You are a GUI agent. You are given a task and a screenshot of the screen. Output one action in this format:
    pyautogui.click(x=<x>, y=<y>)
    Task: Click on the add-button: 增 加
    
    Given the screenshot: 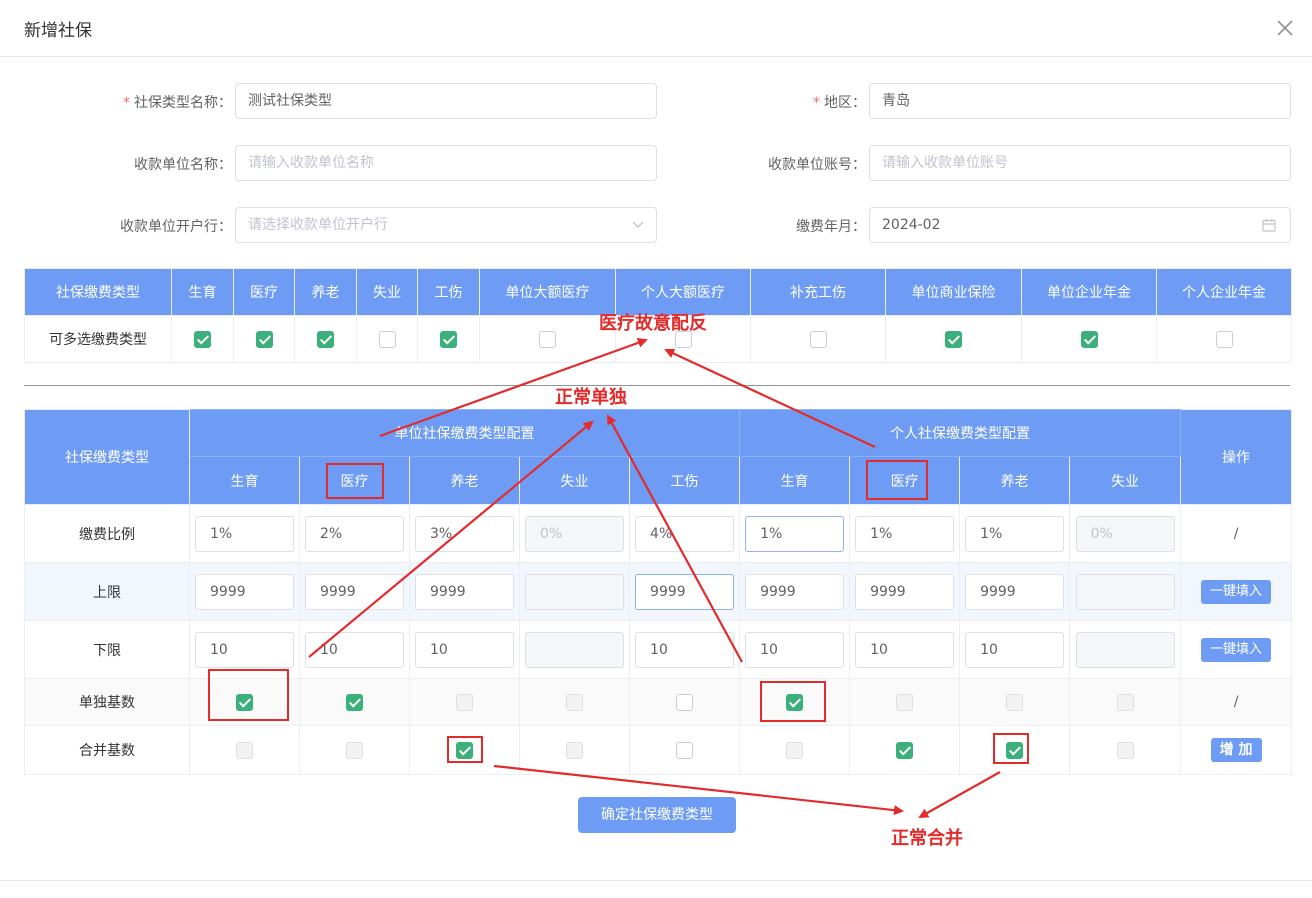 What is the action you would take?
    pyautogui.click(x=1236, y=750)
    